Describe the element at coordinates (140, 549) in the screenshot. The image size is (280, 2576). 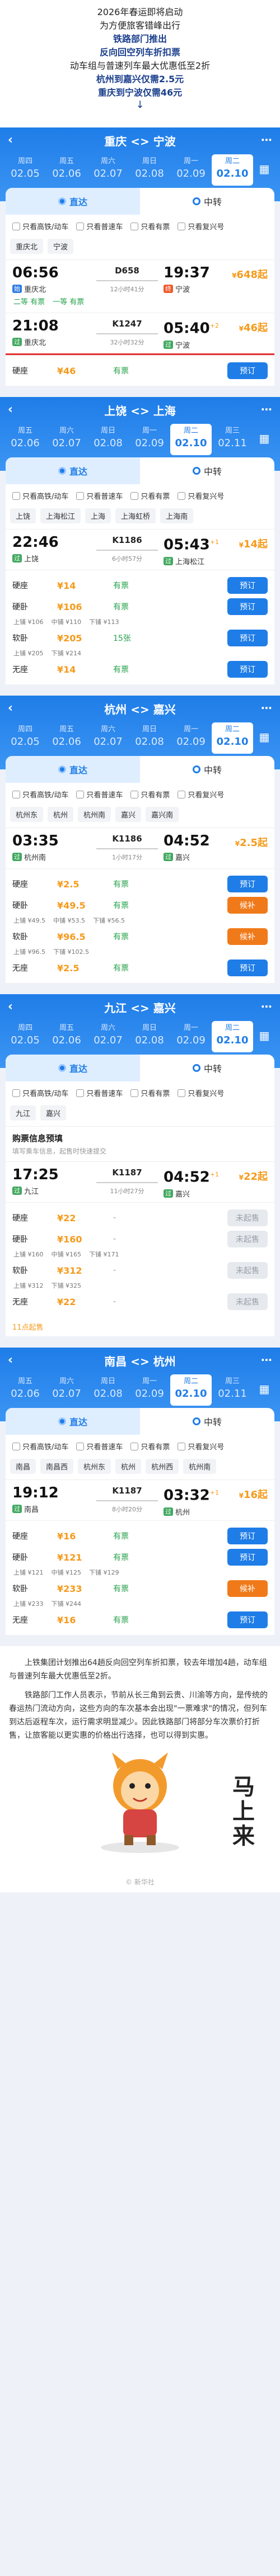
I see `train-card: 22:46 过上饶 K1186 6小时57分 05:43+1 过上海松江 ¥14起` at that location.